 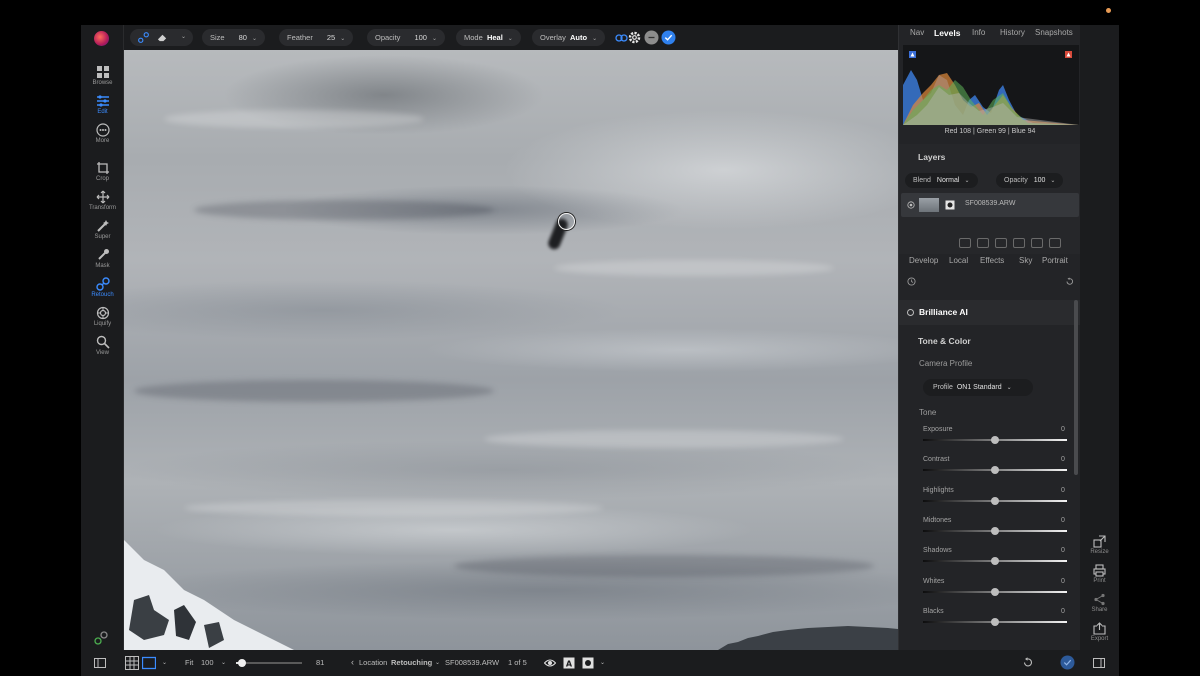 What do you see at coordinates (1001, 243) in the screenshot?
I see `paint-icon` at bounding box center [1001, 243].